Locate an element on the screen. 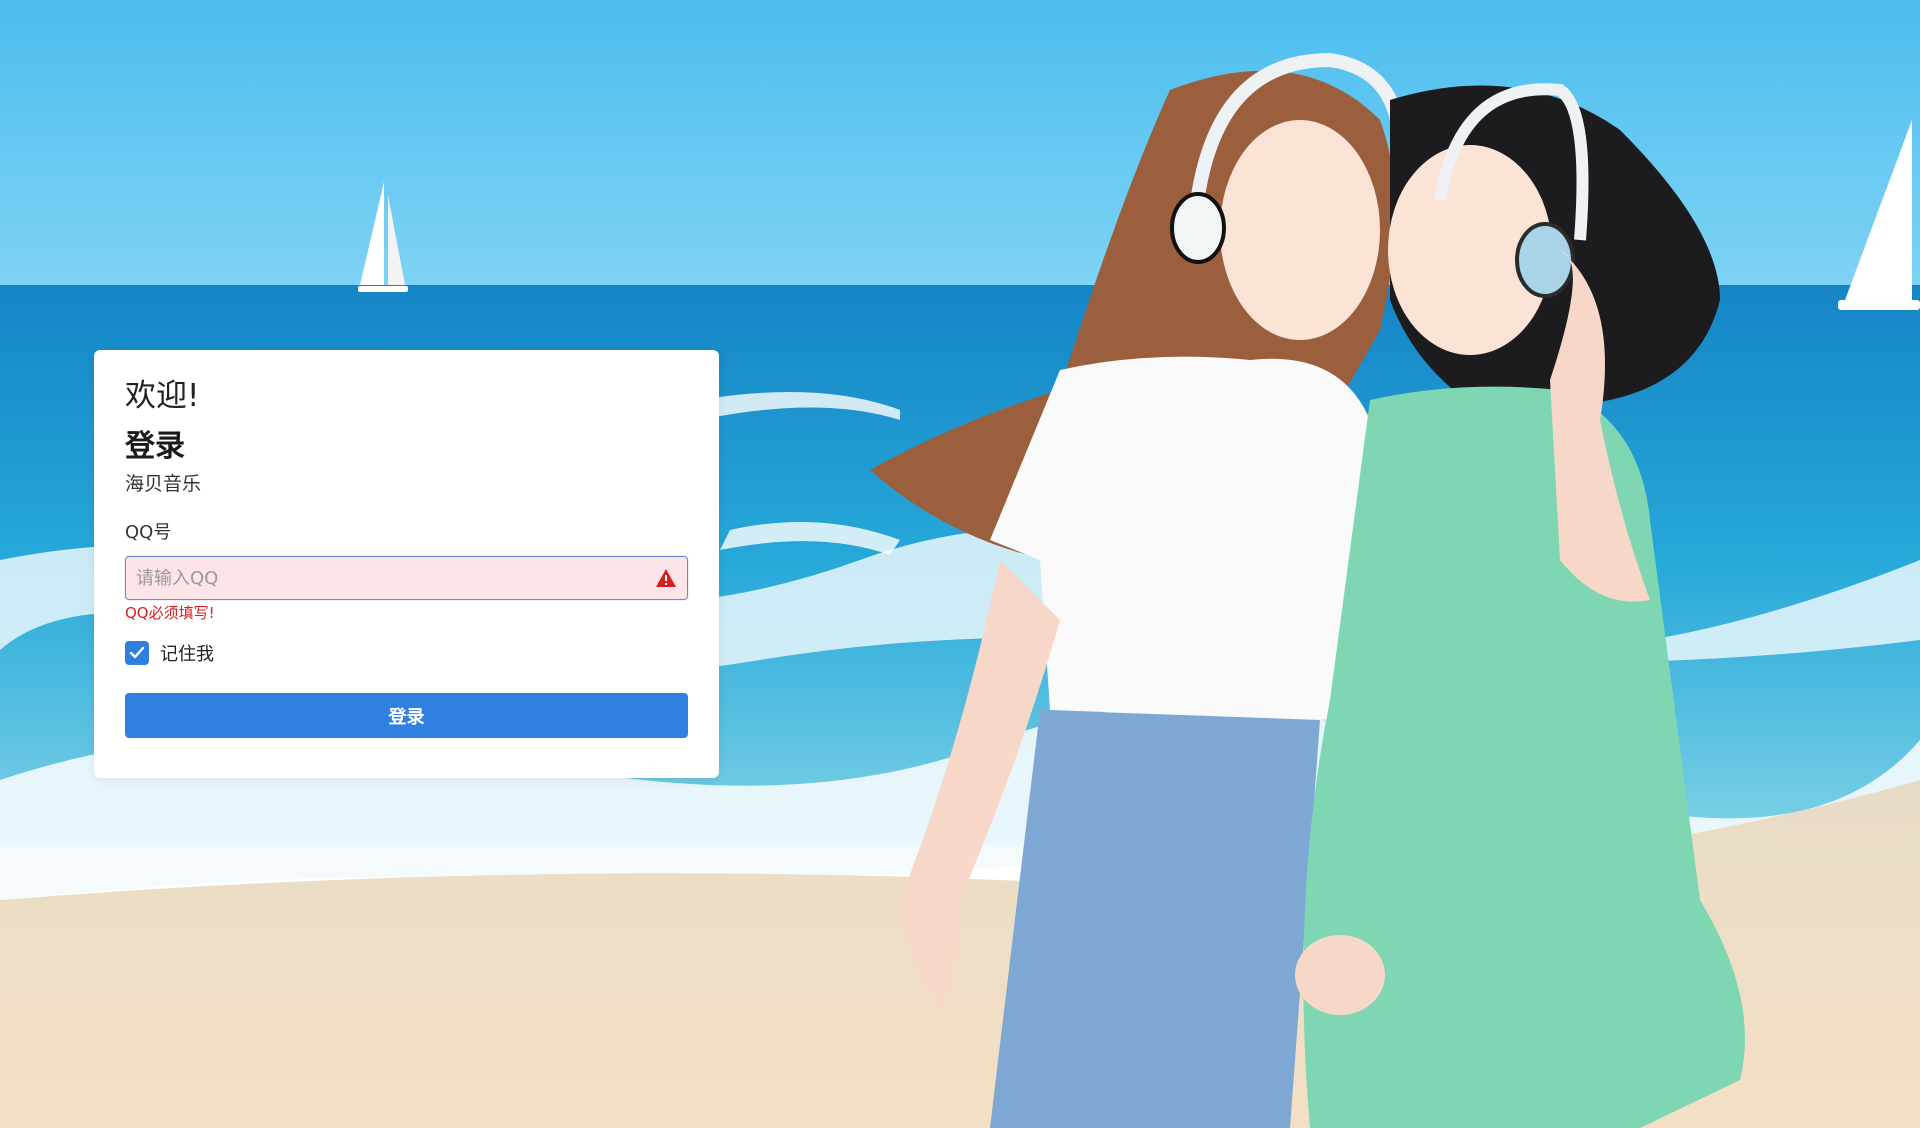 This screenshot has height=1128, width=1920. warning-triangle-icon is located at coordinates (666, 578).